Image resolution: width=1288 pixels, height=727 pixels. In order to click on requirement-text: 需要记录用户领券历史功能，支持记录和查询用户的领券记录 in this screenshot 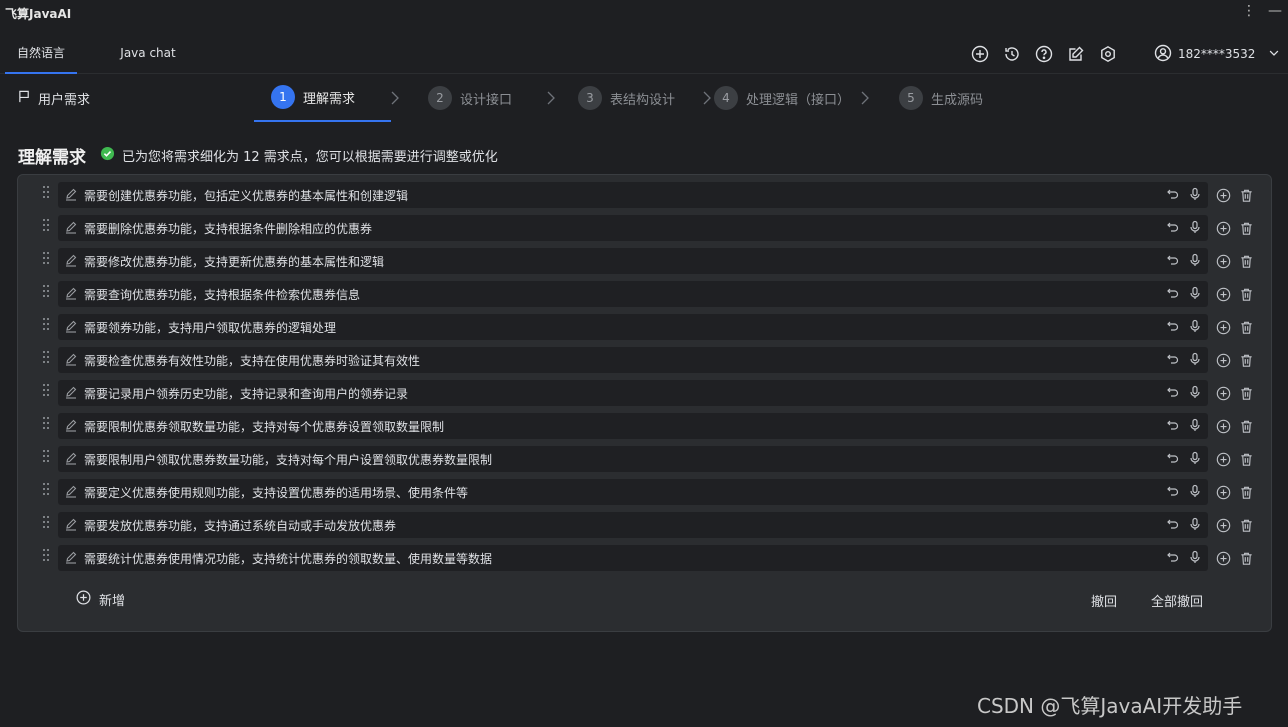, I will do `click(246, 393)`.